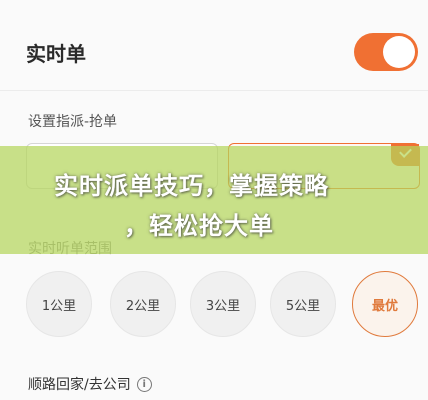 The width and height of the screenshot is (428, 400). I want to click on realtime-order-toggle, so click(386, 52).